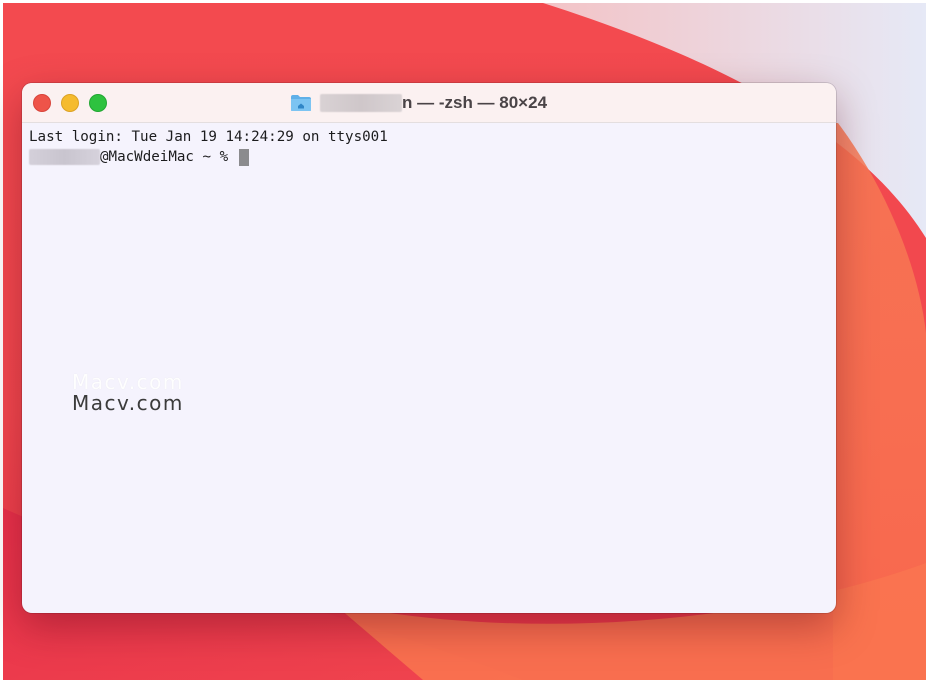 This screenshot has width=929, height=683. I want to click on window-title-text: n — -zsh — 80×24, so click(475, 102).